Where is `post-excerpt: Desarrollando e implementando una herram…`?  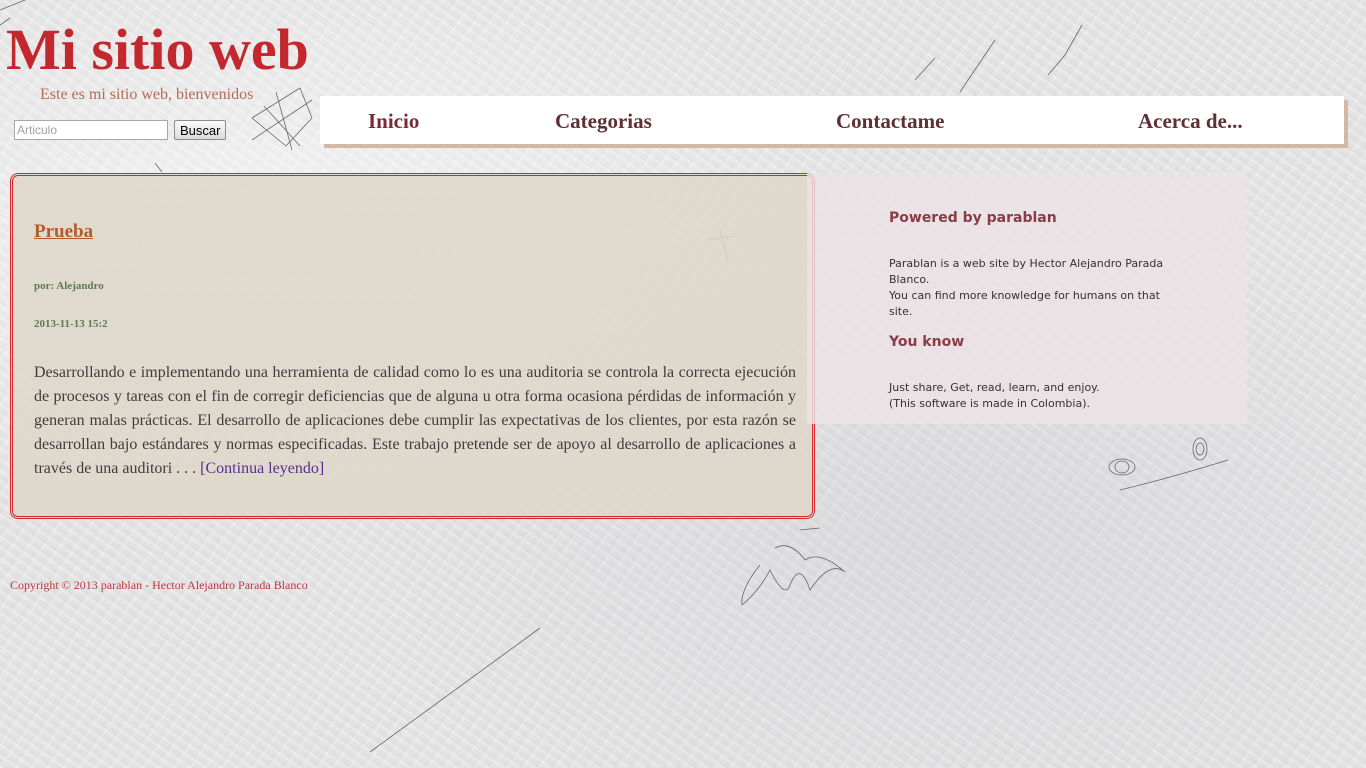 post-excerpt: Desarrollando e implementando una herram… is located at coordinates (415, 421).